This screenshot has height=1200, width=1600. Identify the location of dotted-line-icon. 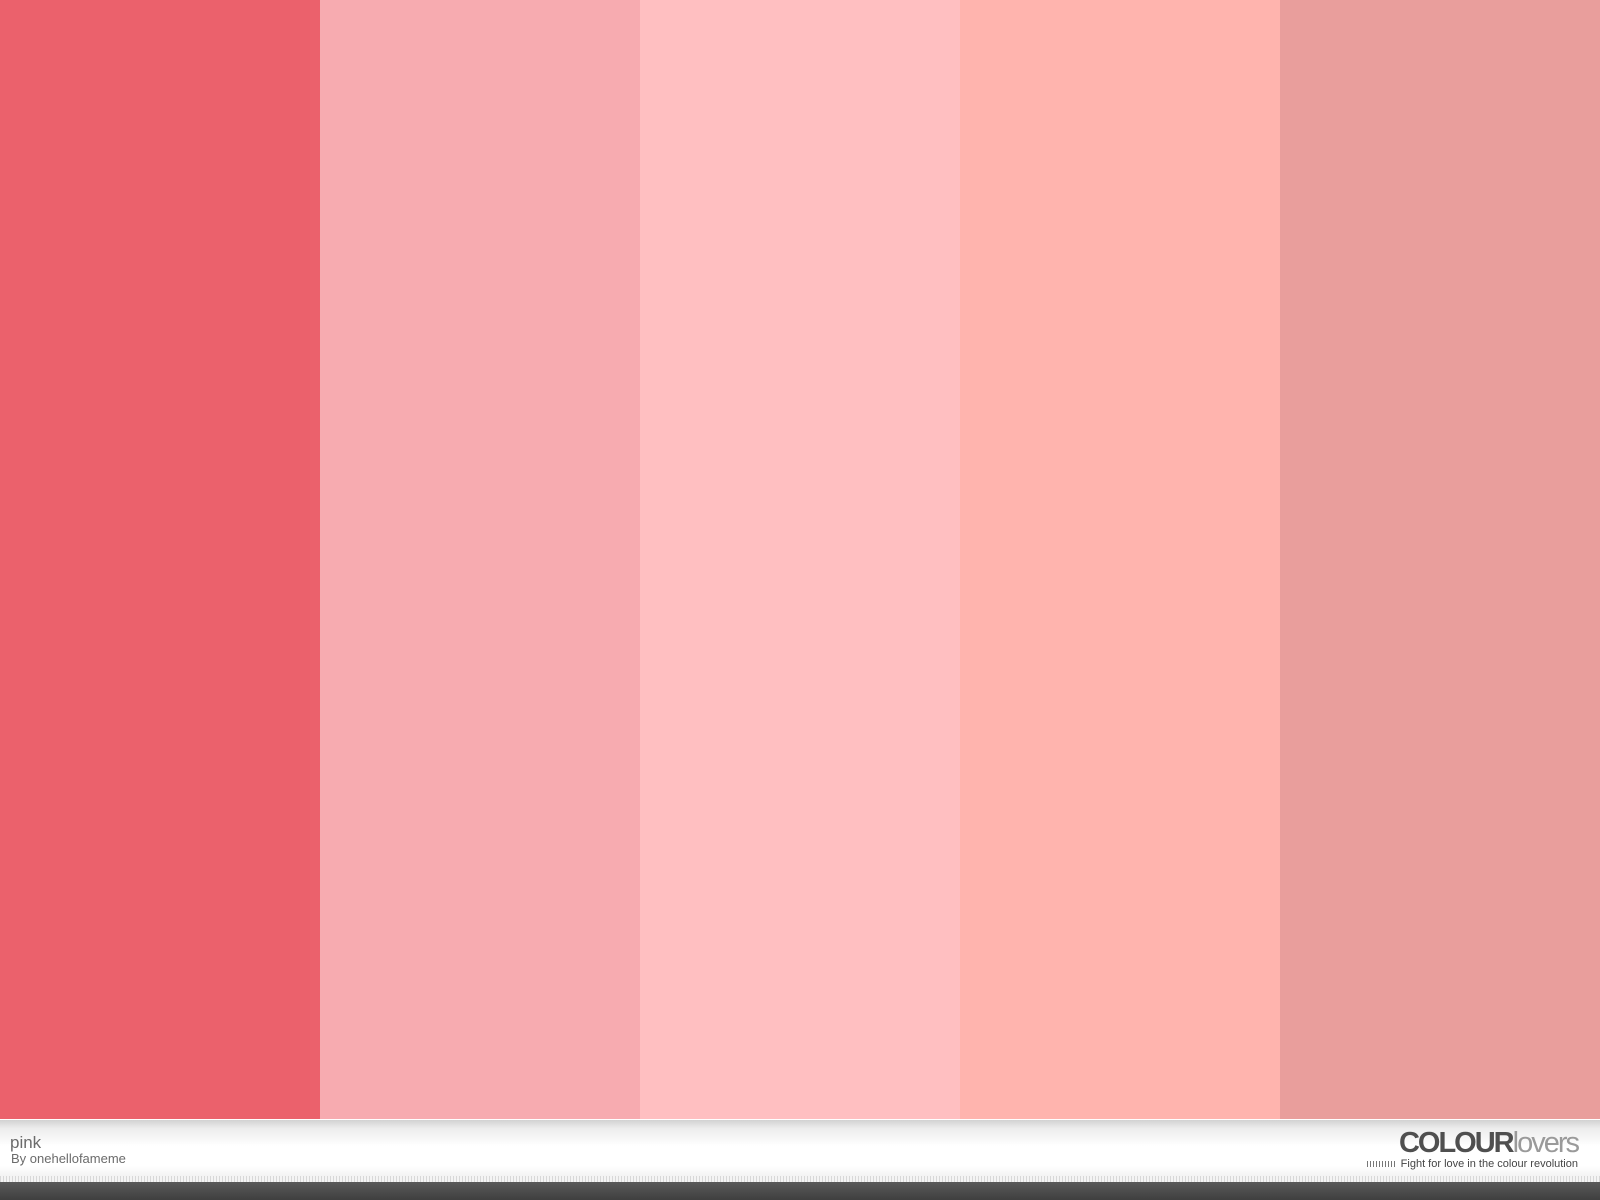
(1381, 1164).